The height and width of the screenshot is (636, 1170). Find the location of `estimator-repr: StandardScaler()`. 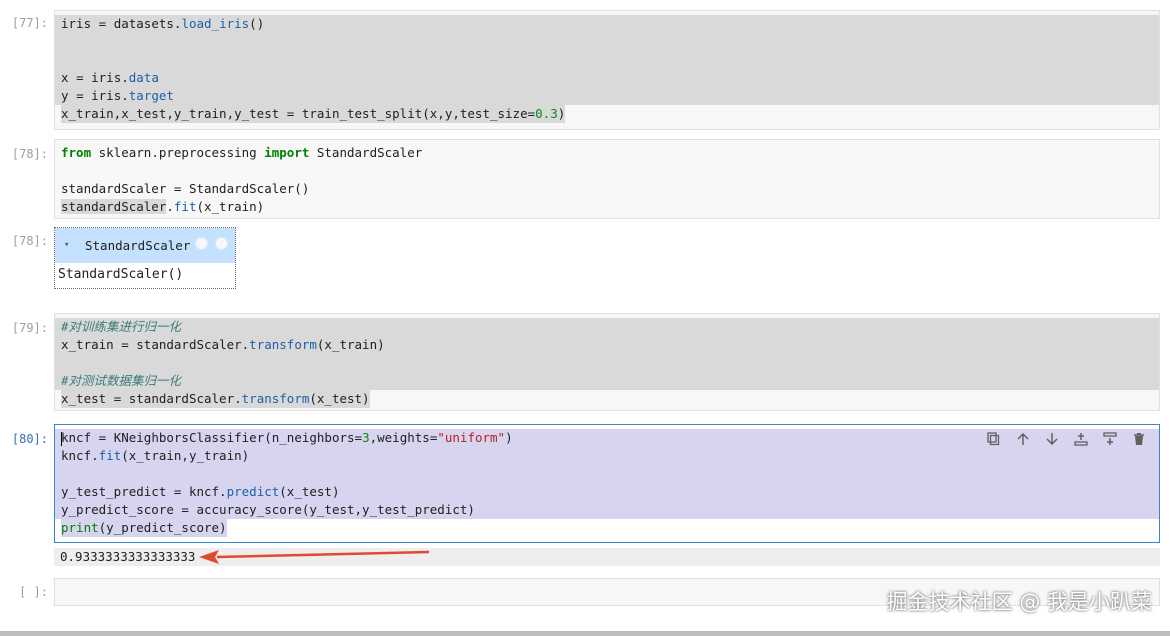

estimator-repr: StandardScaler() is located at coordinates (121, 274).